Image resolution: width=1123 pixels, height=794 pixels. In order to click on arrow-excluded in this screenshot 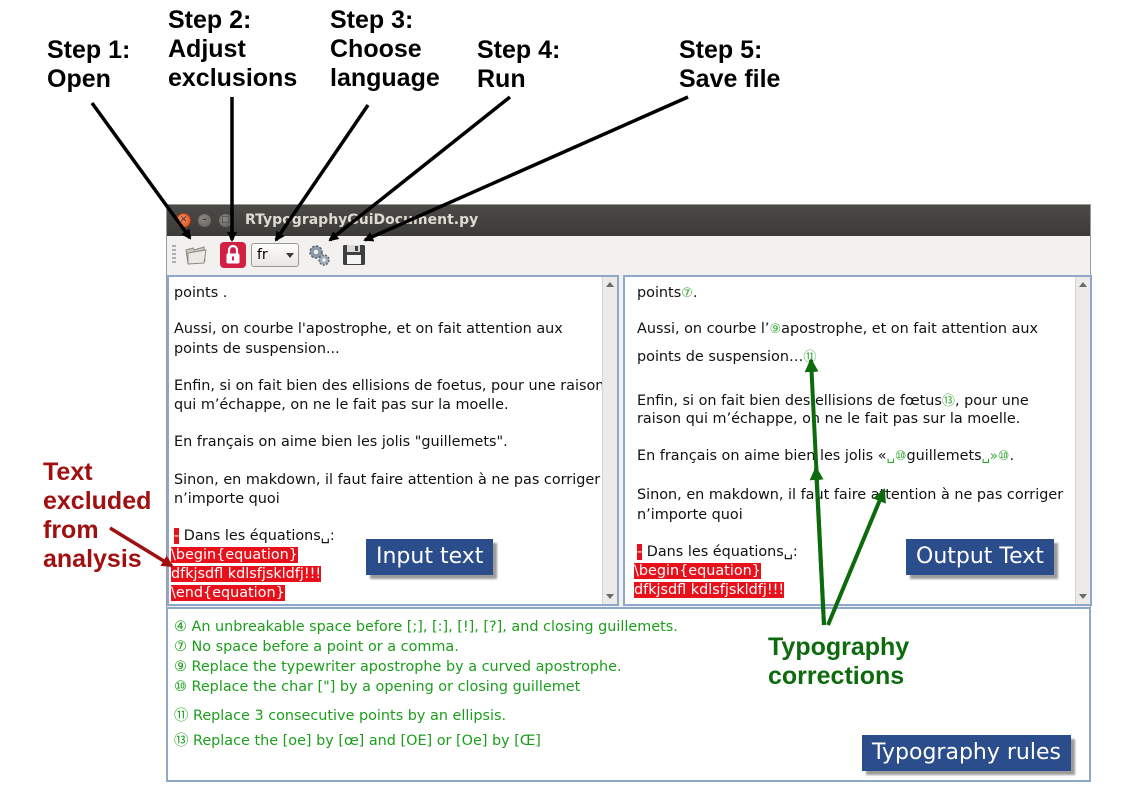, I will do `click(141, 547)`.